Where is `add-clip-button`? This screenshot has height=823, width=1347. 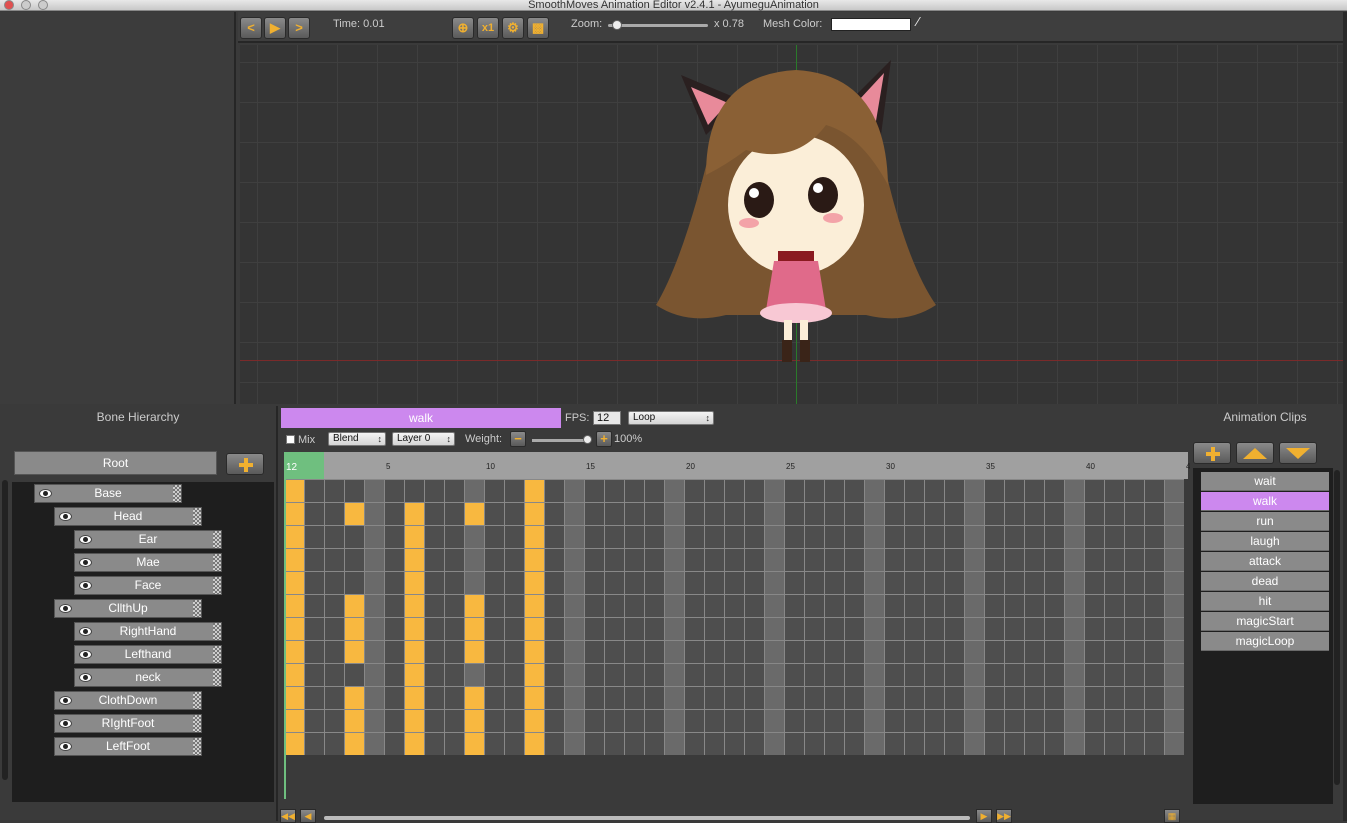 add-clip-button is located at coordinates (1212, 453).